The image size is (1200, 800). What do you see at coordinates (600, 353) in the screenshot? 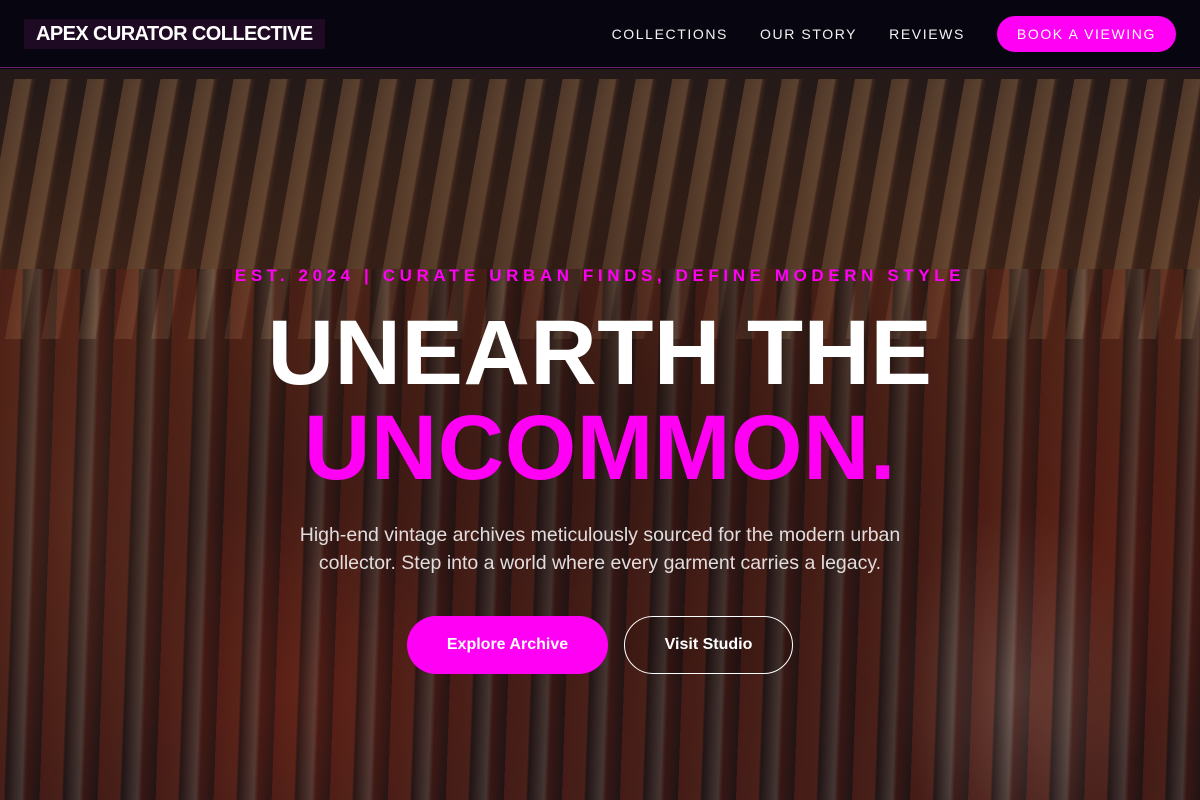
I see `hero-title-line-1: UNEARTH THE` at bounding box center [600, 353].